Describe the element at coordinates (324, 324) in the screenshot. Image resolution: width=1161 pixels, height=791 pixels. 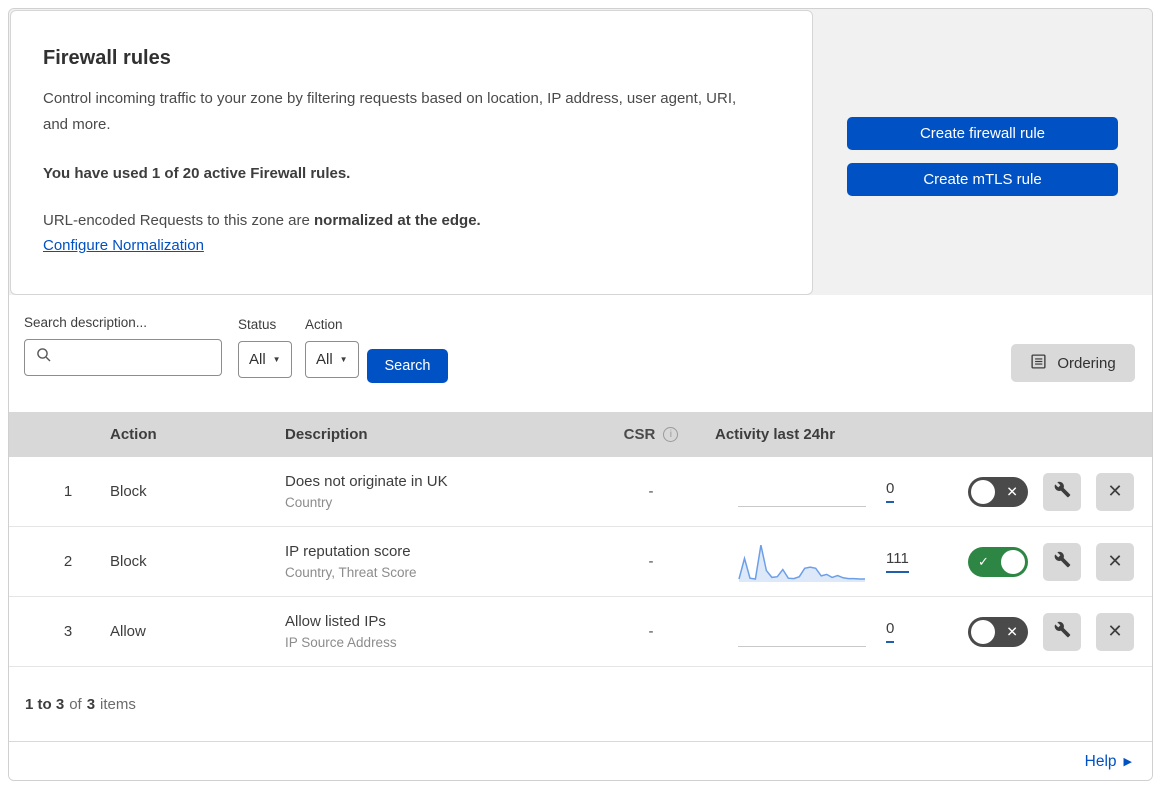
I see `action-label: Action` at that location.